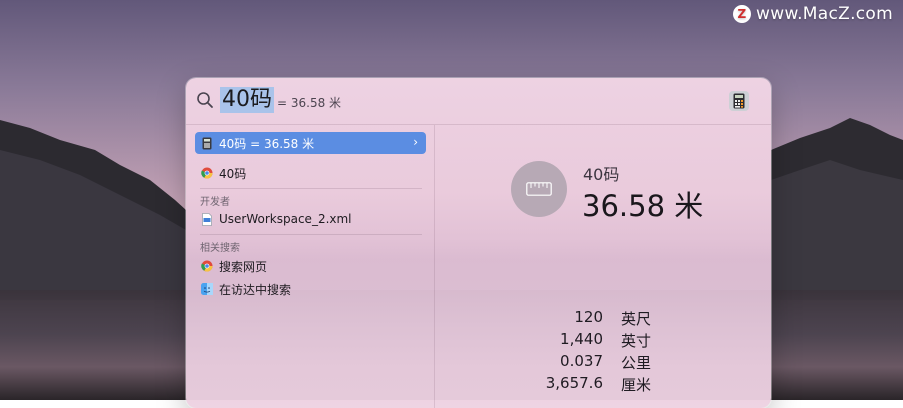  Describe the element at coordinates (581, 361) in the screenshot. I see `conversion-value: 0.037` at that location.